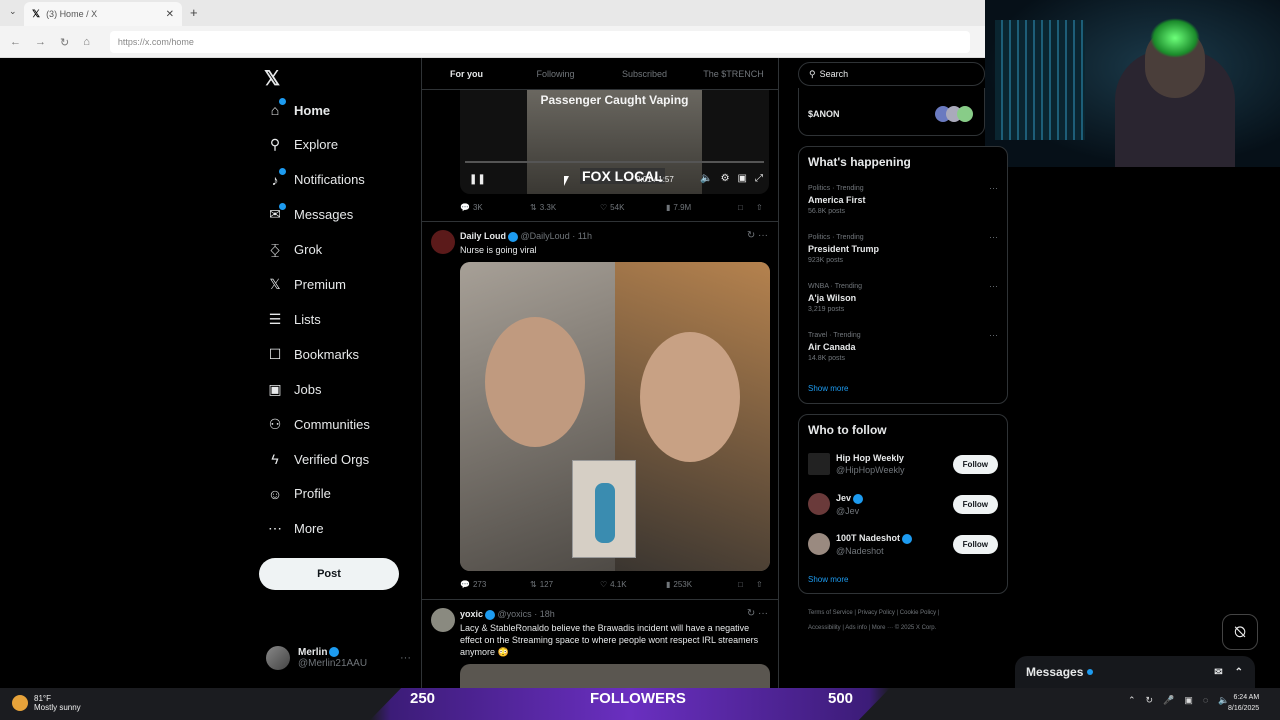 The width and height of the screenshot is (1280, 720). What do you see at coordinates (725, 178) in the screenshot?
I see `settings-icon: ⚙` at bounding box center [725, 178].